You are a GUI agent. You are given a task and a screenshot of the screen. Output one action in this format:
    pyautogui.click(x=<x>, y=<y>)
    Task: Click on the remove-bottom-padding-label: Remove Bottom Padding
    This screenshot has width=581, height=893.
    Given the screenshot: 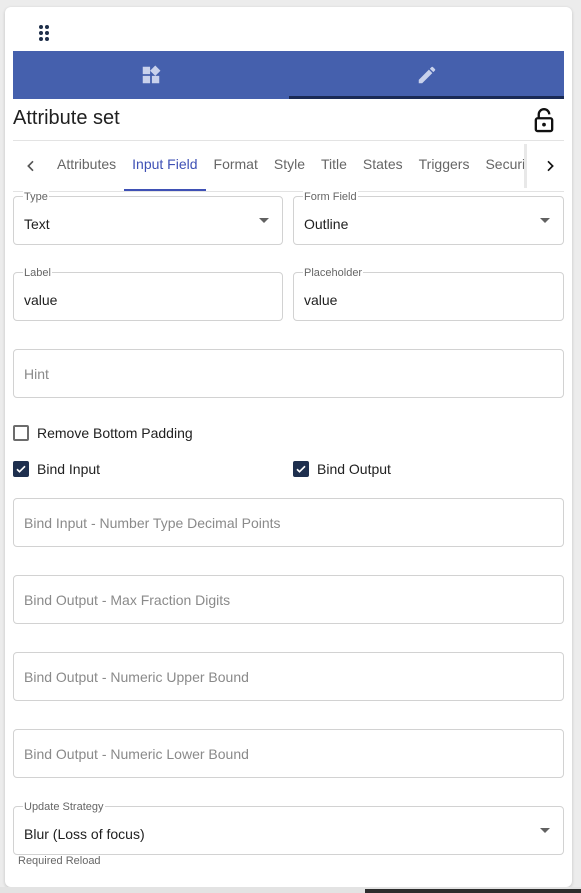 What is the action you would take?
    pyautogui.click(x=115, y=433)
    